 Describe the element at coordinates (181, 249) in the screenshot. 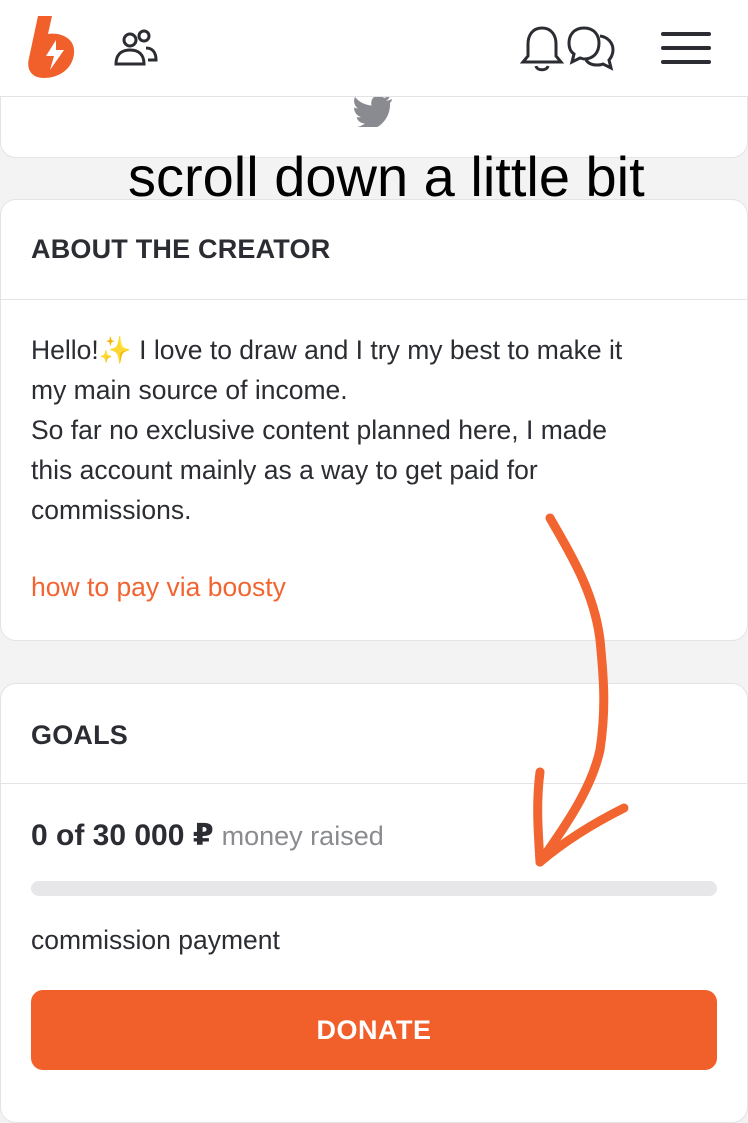

I see `about-card-title: ABOUT THE CREATOR` at that location.